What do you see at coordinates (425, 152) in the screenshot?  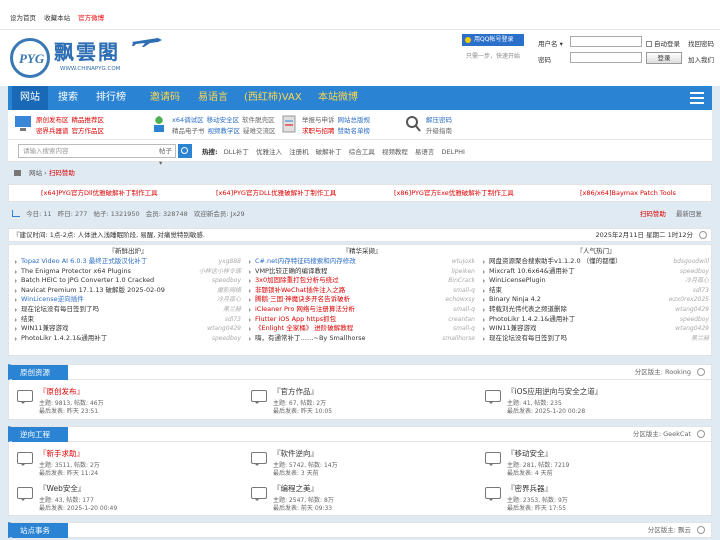 I see `hot-search-item: 易语言` at bounding box center [425, 152].